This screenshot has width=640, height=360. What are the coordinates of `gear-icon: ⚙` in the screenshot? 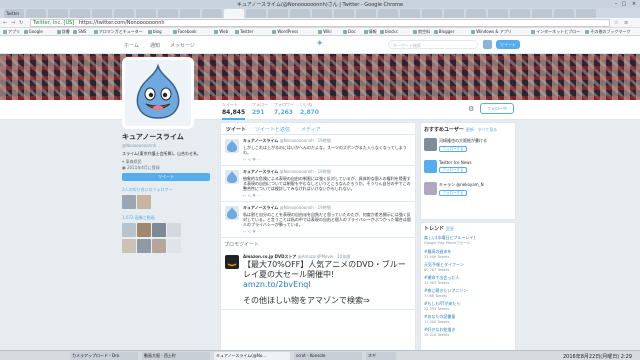 It's located at (471, 109).